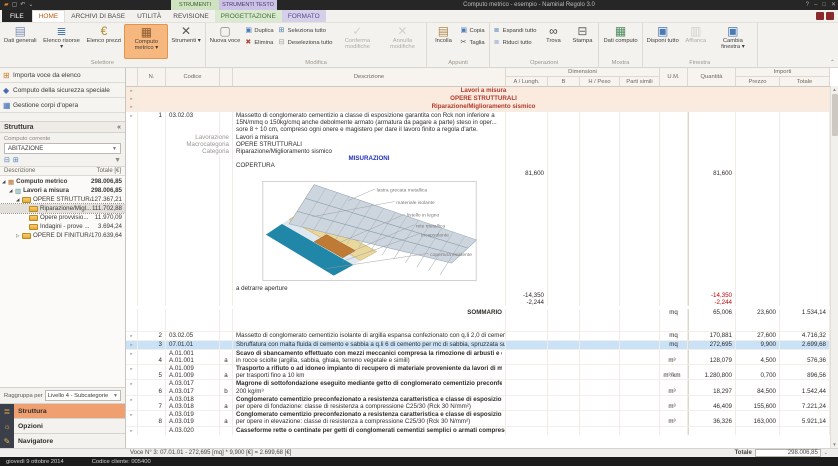  What do you see at coordinates (62, 41) in the screenshot?
I see `ribbon-button-elenco-risorse: ≣ Elenco risorse ▾` at bounding box center [62, 41].